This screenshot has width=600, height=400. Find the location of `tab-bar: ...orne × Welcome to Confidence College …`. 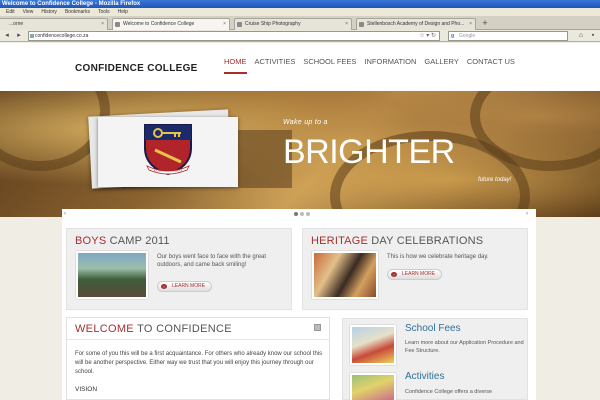

tab-bar: ...orne × Welcome to Confidence College … is located at coordinates (300, 23).